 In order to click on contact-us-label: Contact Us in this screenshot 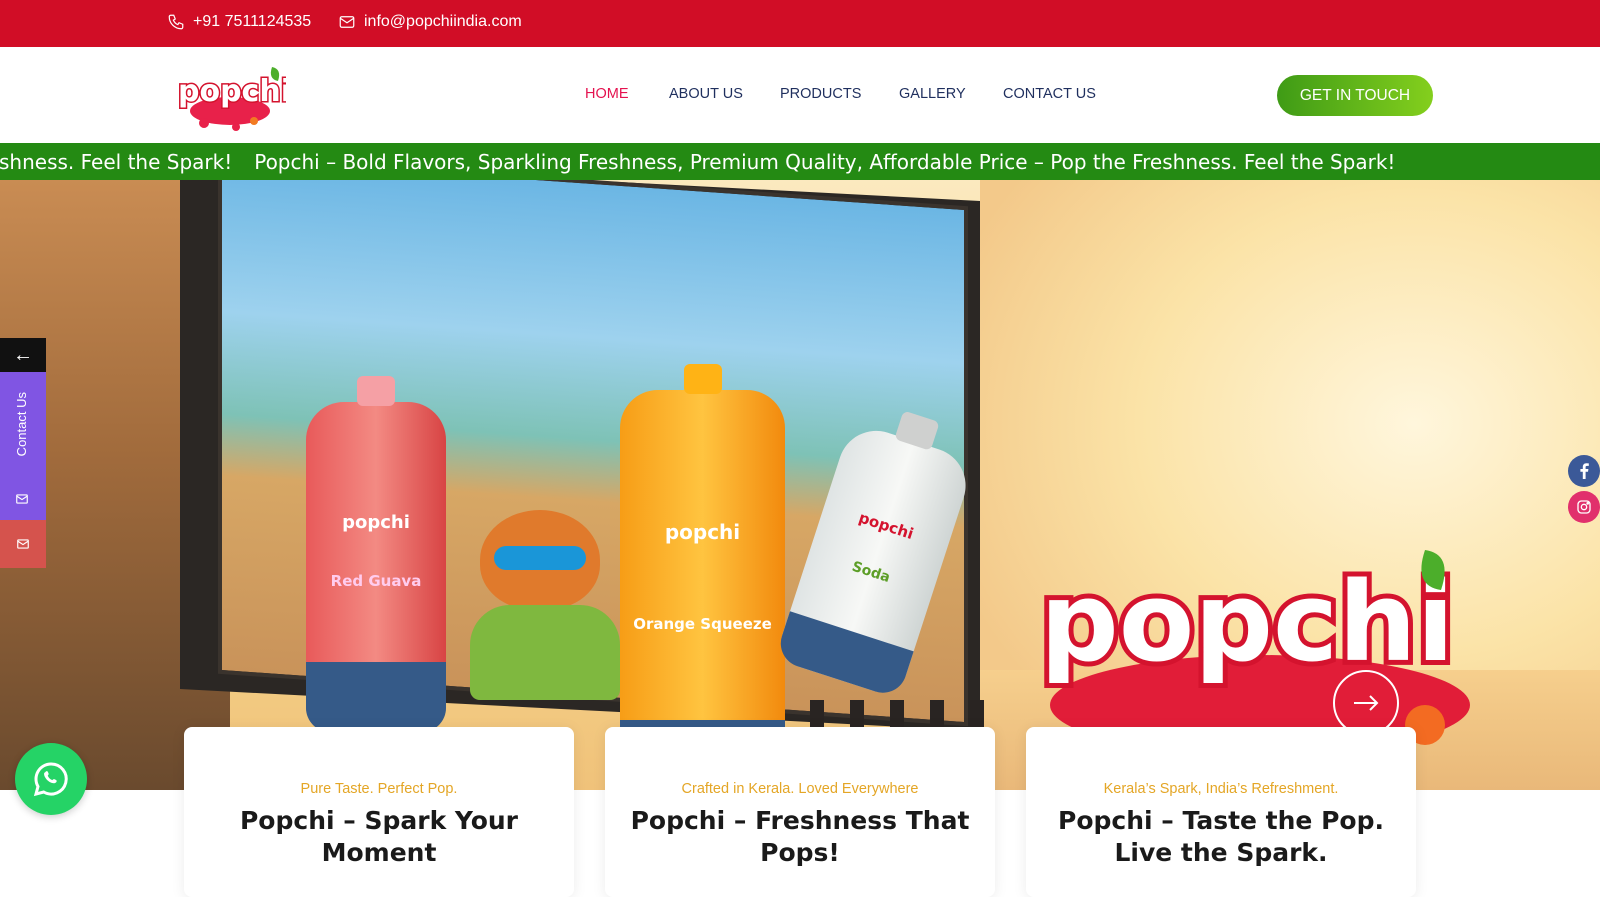, I will do `click(21, 424)`.